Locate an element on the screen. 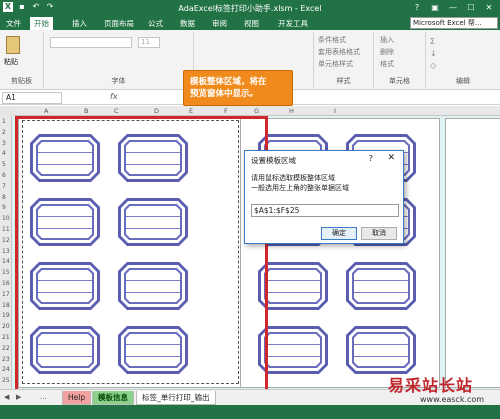 The image size is (500, 419). help-icon: ? is located at coordinates (417, 7).